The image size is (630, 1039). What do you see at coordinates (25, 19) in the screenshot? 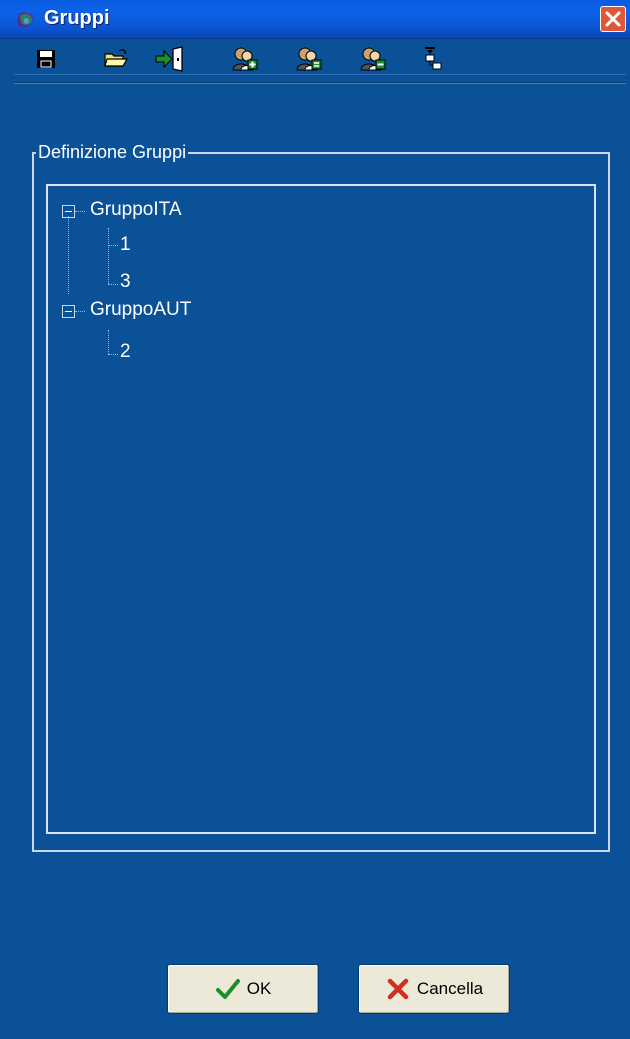
I see `app-logo-icon` at bounding box center [25, 19].